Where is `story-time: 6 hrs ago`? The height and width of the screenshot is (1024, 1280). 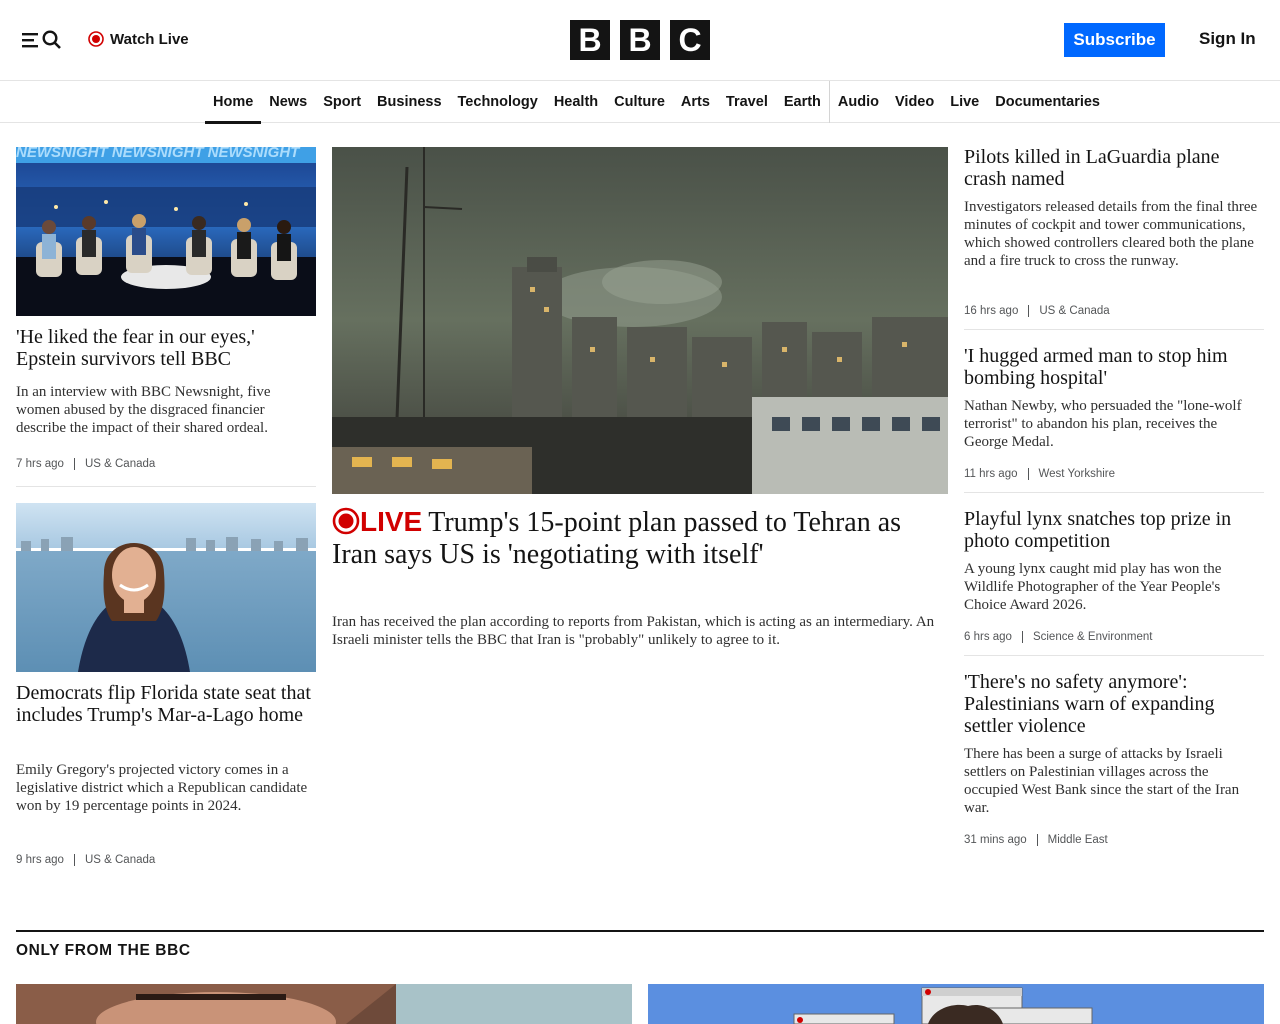 story-time: 6 hrs ago is located at coordinates (993, 637).